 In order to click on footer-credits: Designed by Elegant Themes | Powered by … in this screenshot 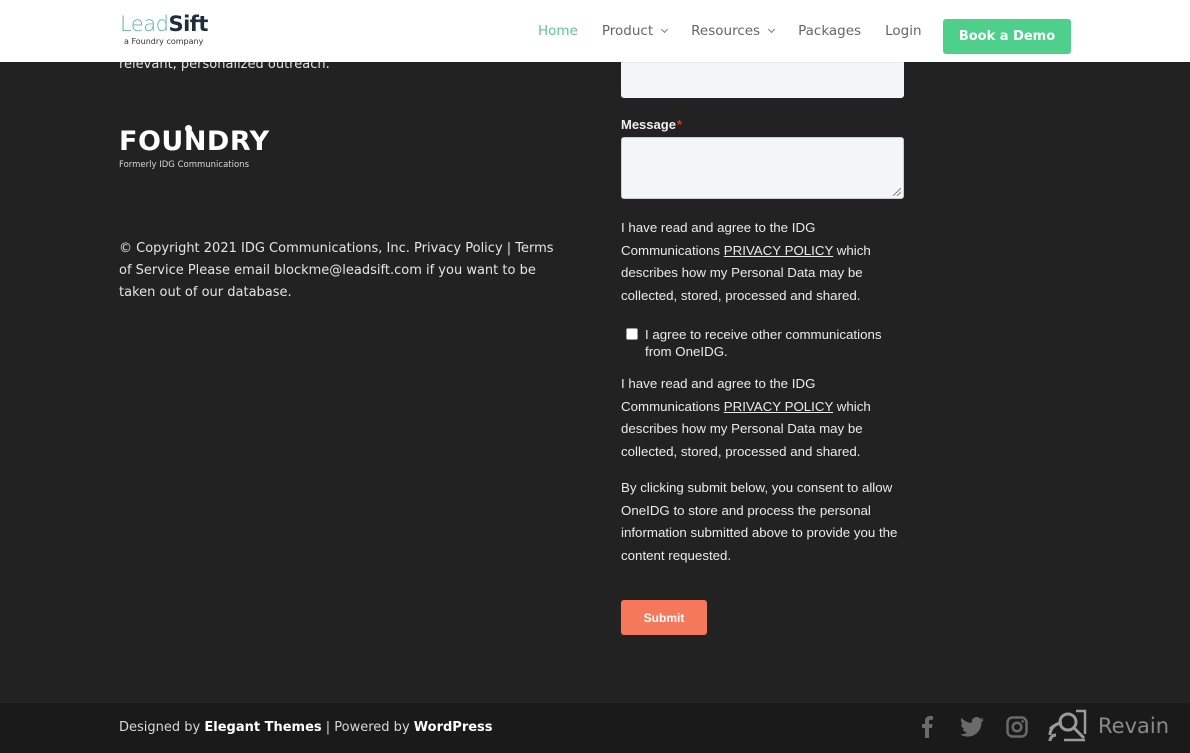, I will do `click(306, 727)`.